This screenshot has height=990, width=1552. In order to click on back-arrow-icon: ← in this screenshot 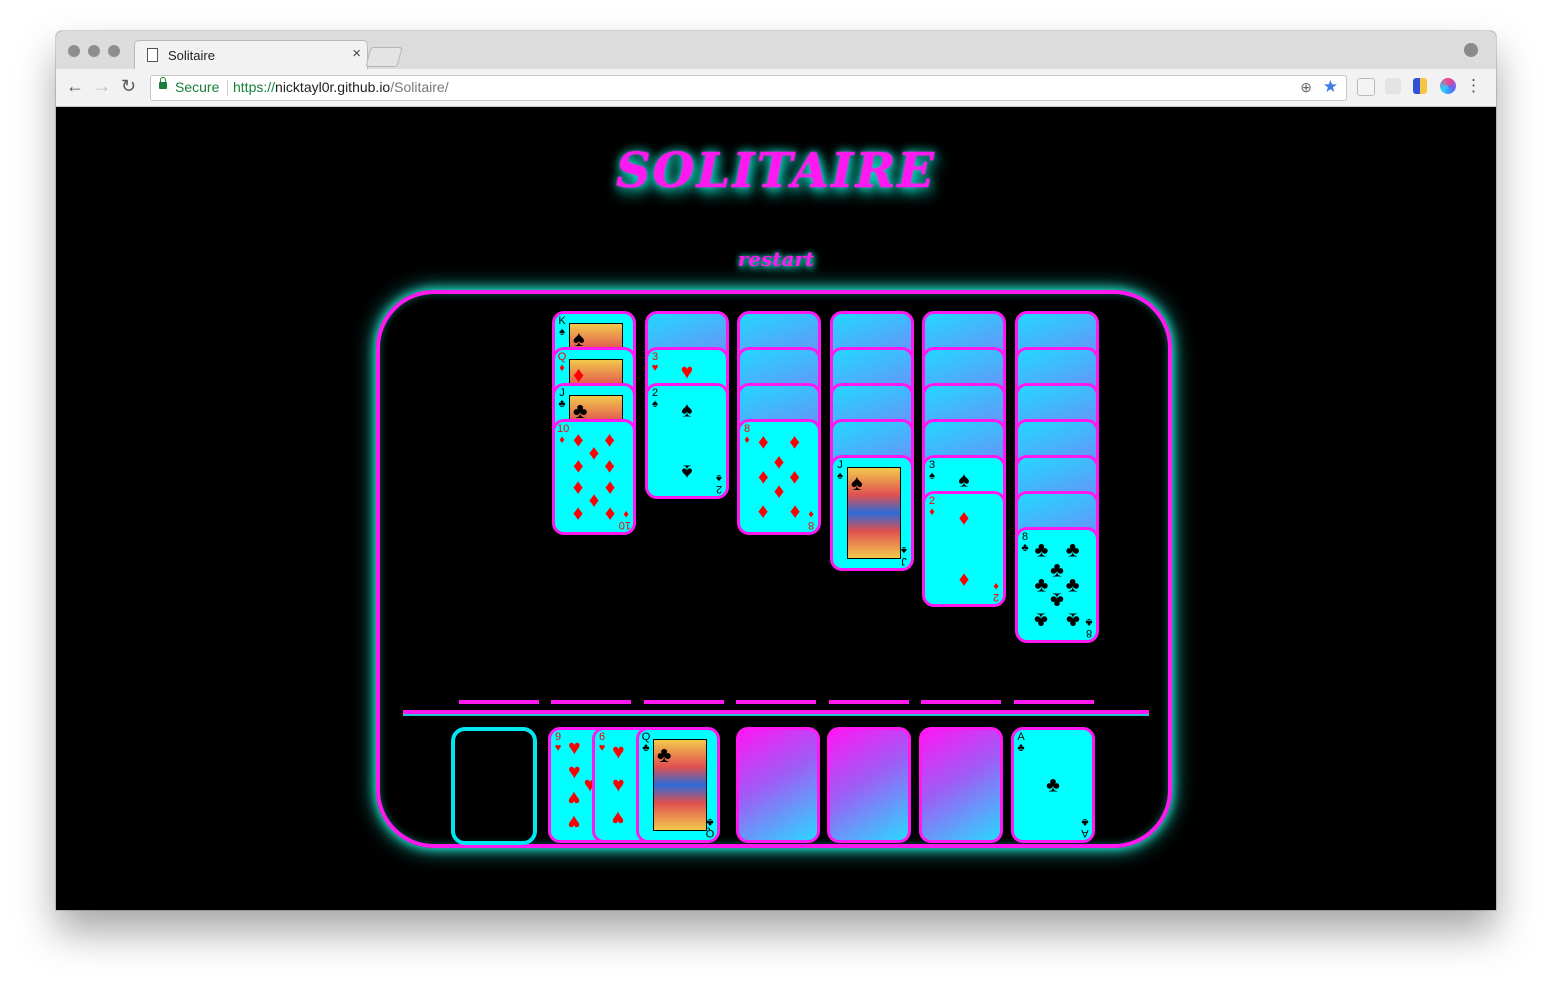, I will do `click(75, 86)`.